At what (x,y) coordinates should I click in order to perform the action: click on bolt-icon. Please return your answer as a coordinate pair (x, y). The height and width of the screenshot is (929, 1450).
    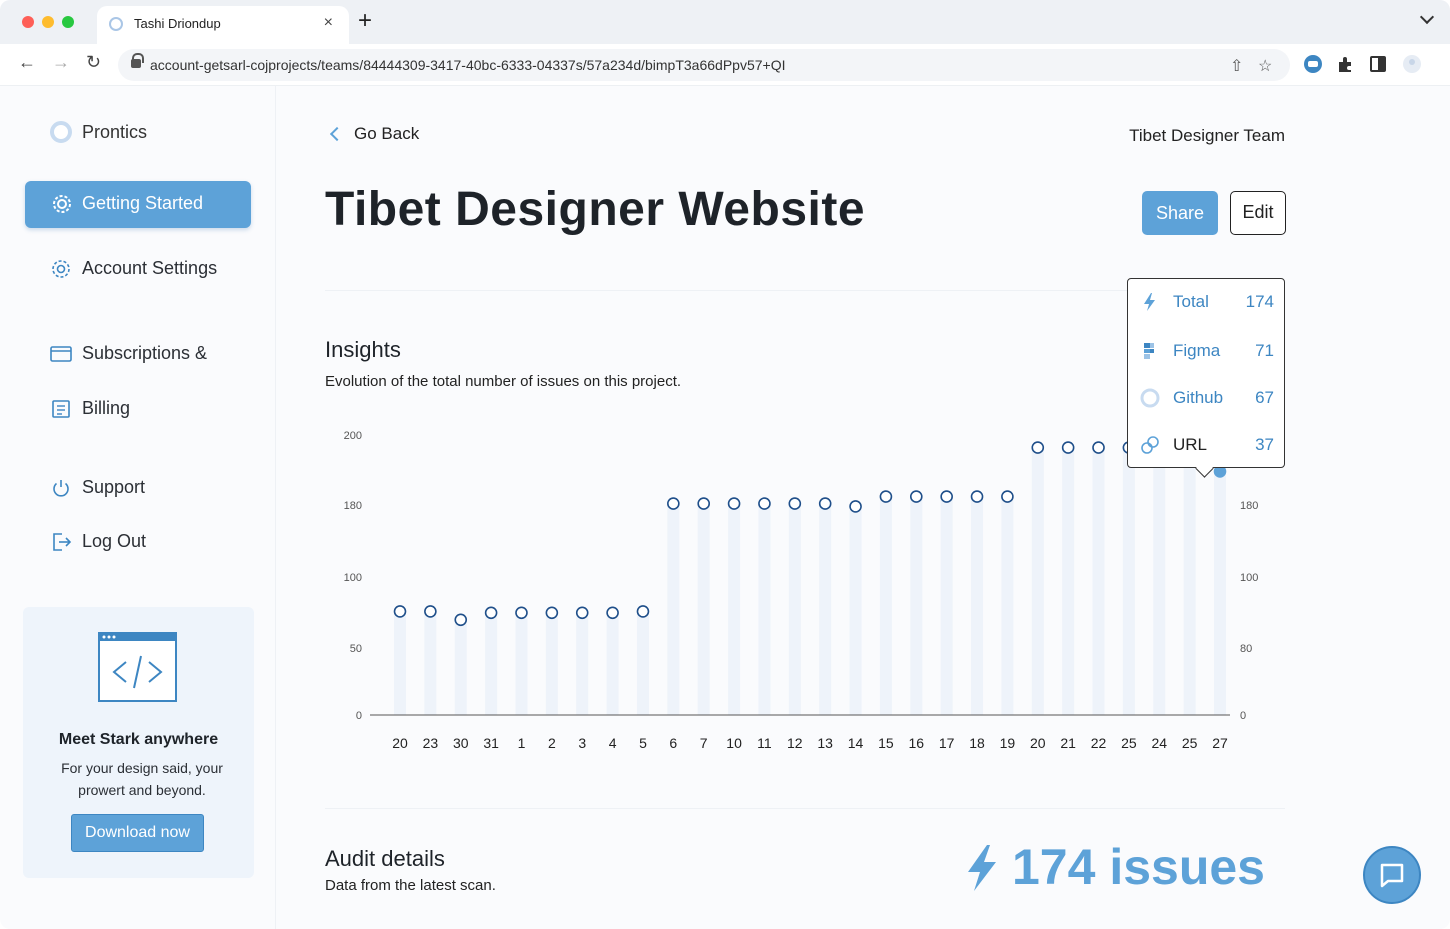
    Looking at the image, I should click on (1149, 302).